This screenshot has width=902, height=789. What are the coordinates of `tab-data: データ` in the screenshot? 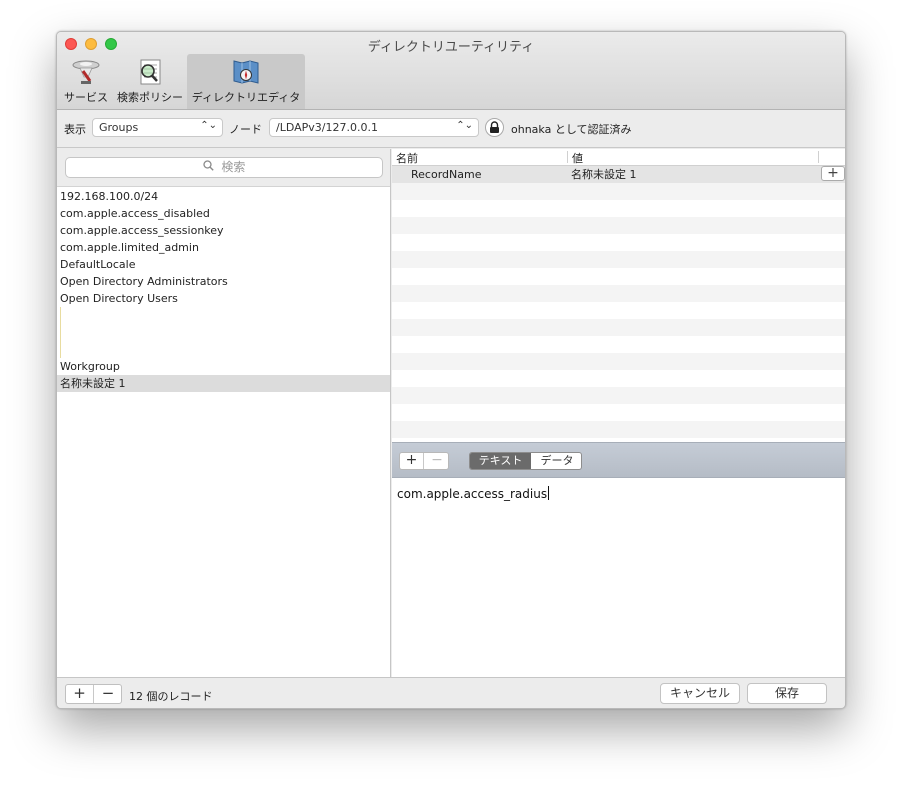 It's located at (556, 461).